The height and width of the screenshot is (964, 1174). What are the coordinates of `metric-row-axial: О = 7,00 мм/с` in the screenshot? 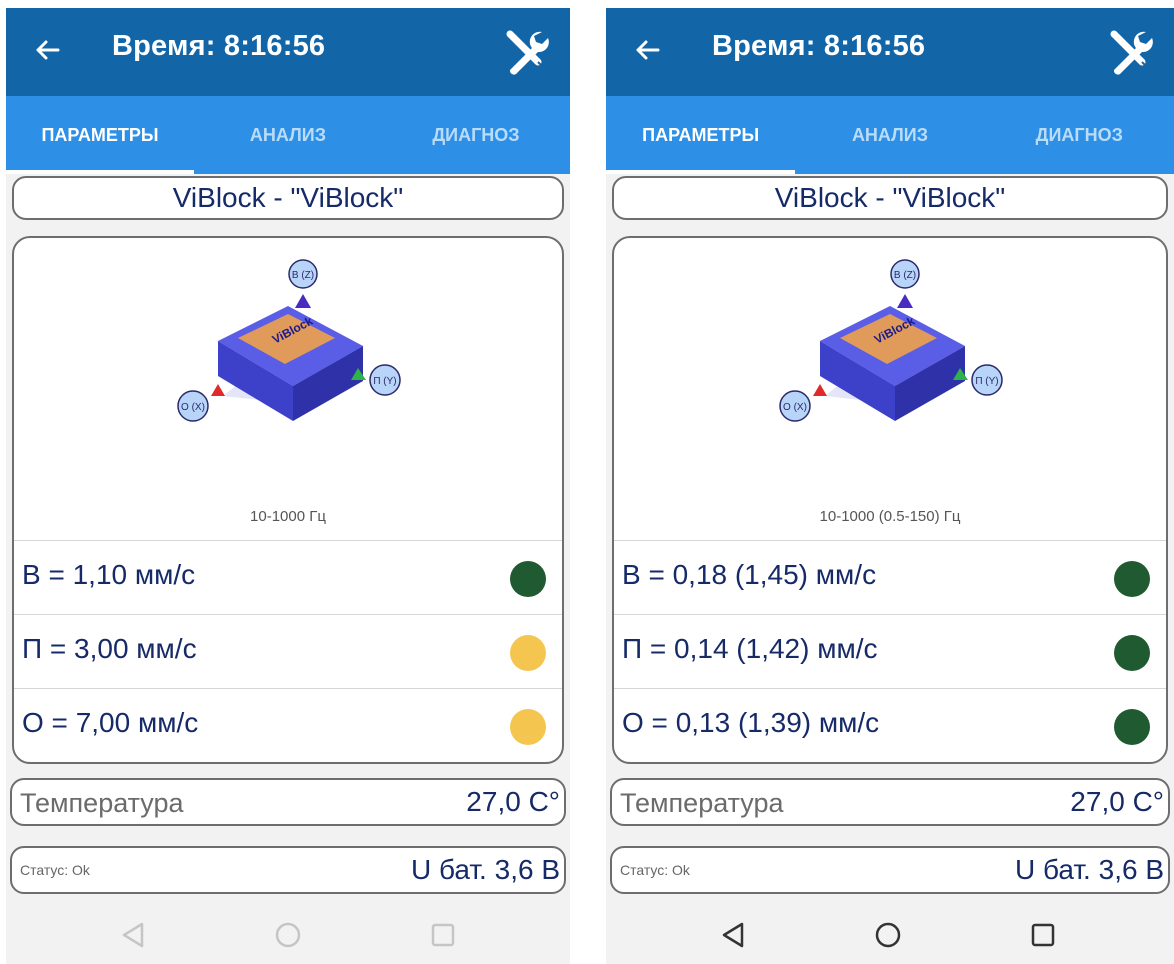 It's located at (288, 725).